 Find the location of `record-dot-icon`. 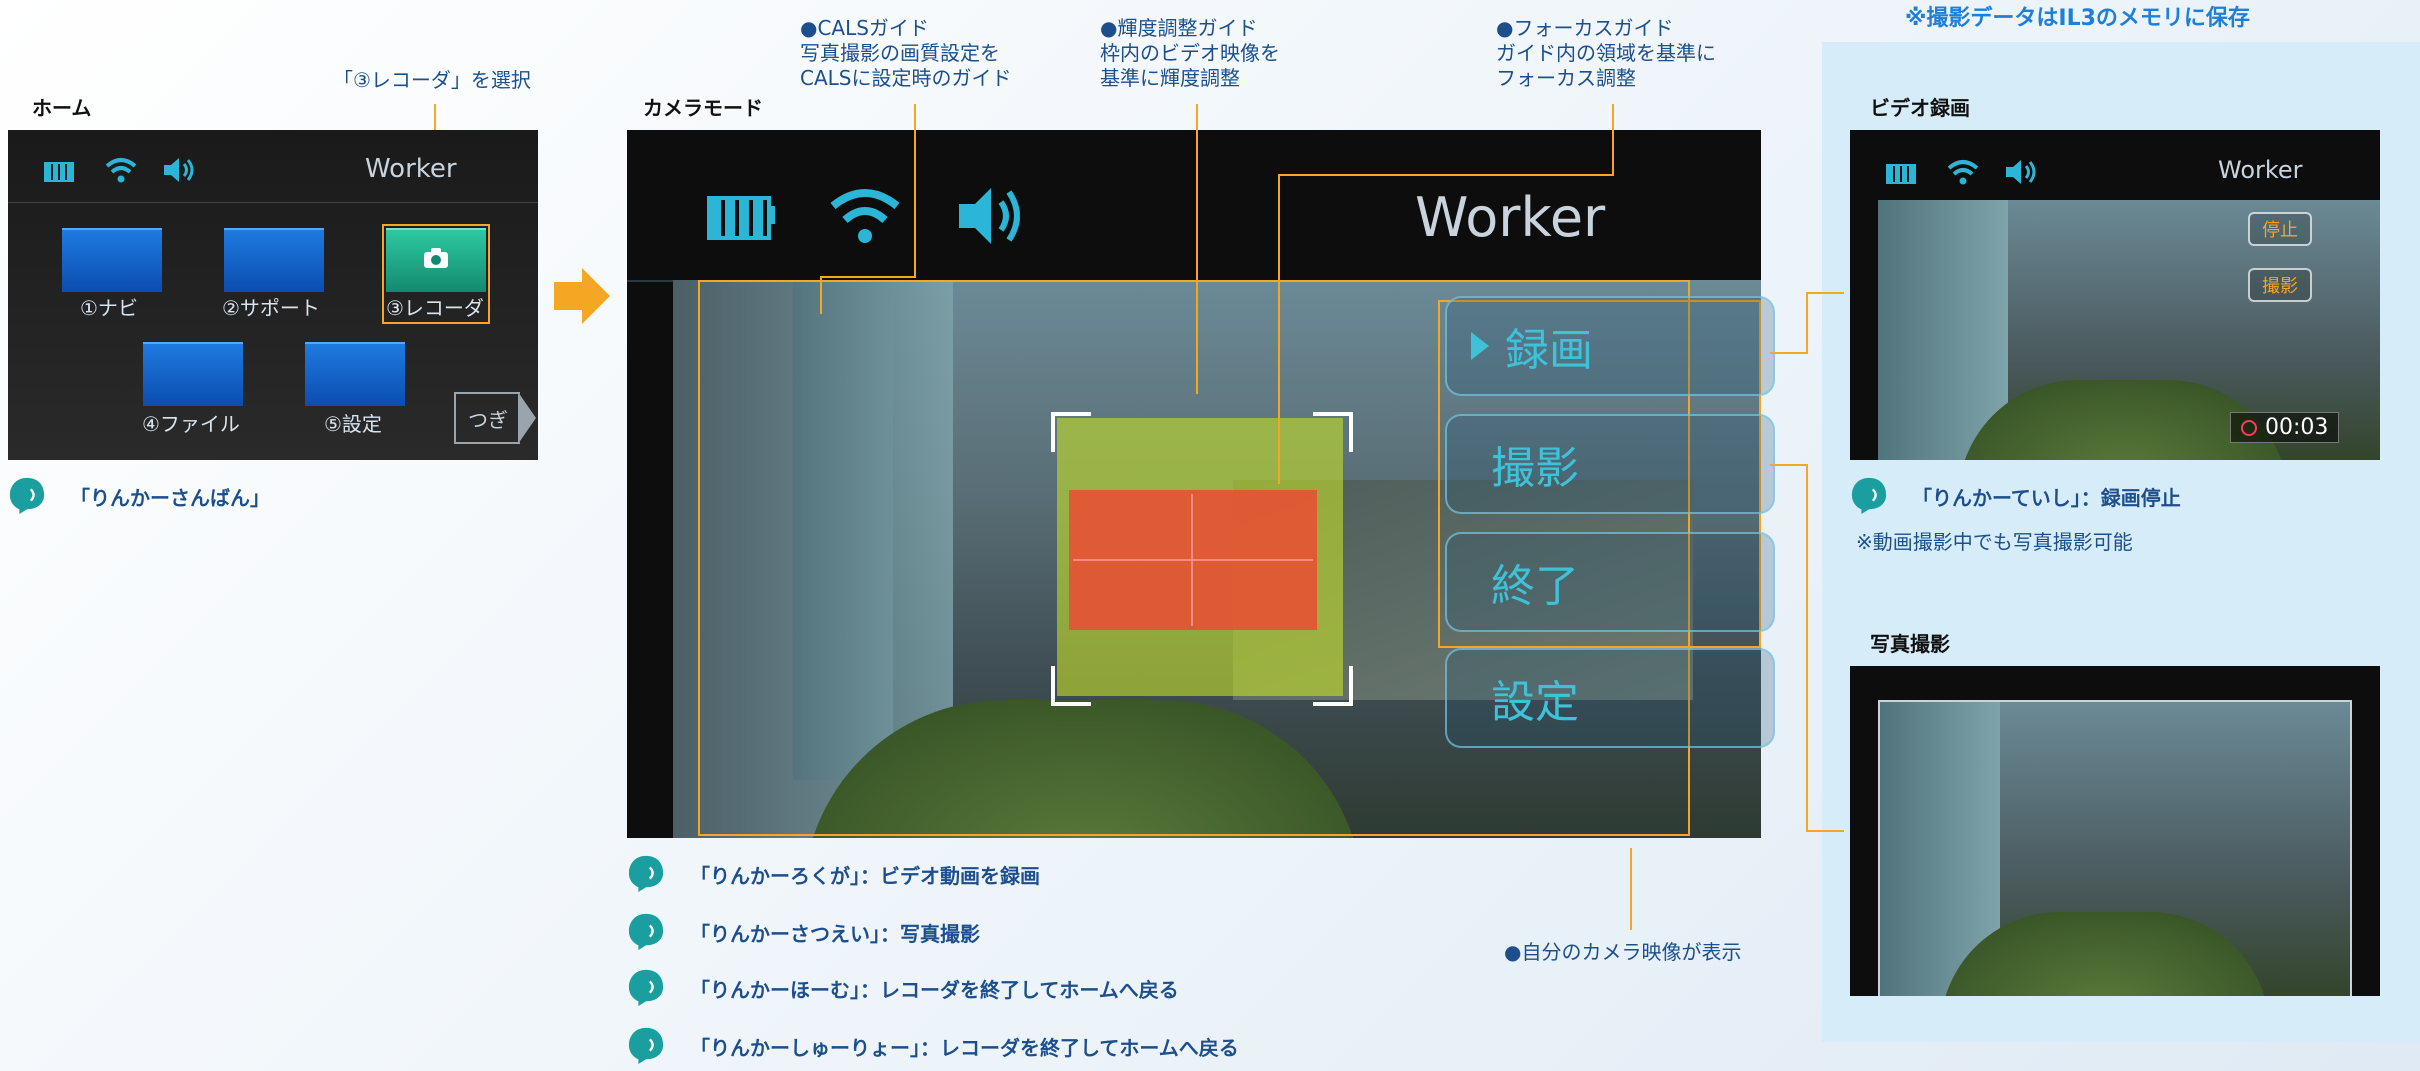

record-dot-icon is located at coordinates (2249, 427).